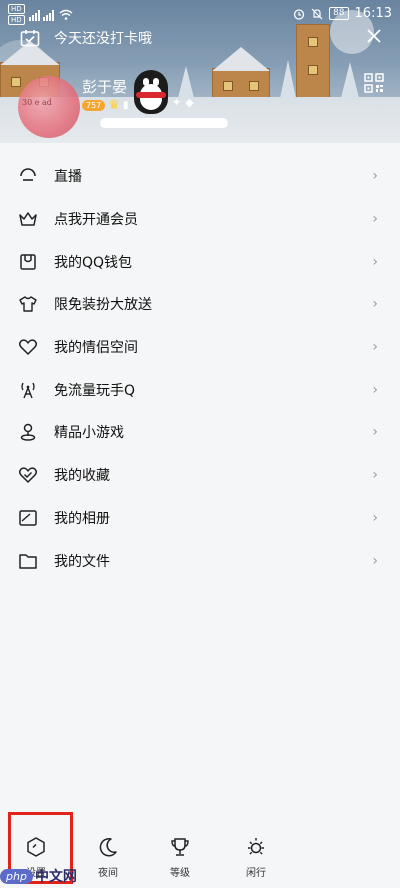 This screenshot has height=888, width=400. I want to click on badge-row: 757 ♛ ▮, so click(105, 105).